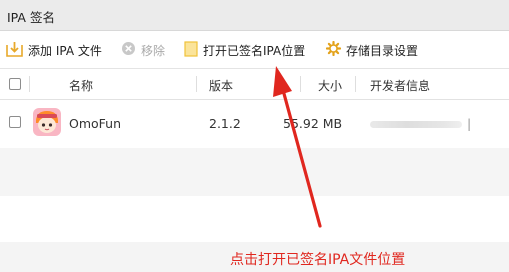 This screenshot has width=509, height=272. I want to click on column-header-name: 名称, so click(81, 85).